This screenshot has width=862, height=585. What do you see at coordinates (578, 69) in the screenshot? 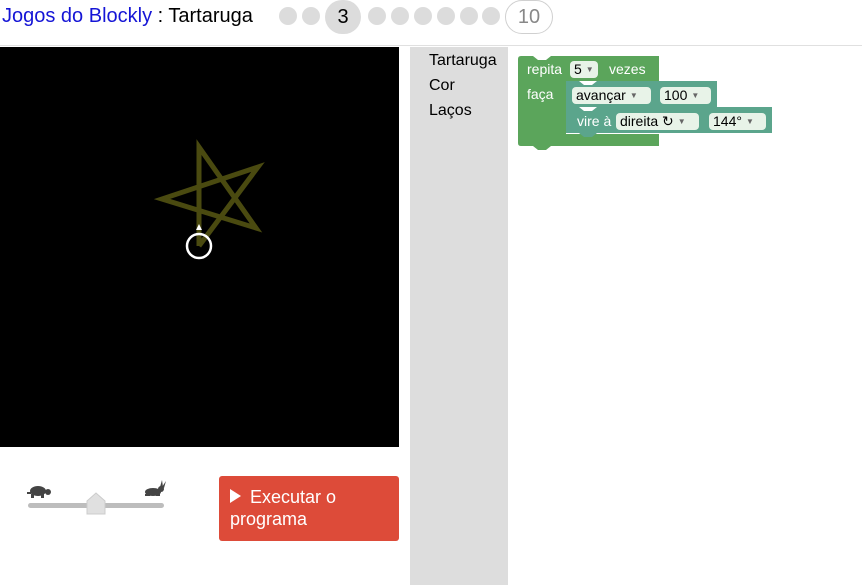
I see `repeat-count-value: 5` at bounding box center [578, 69].